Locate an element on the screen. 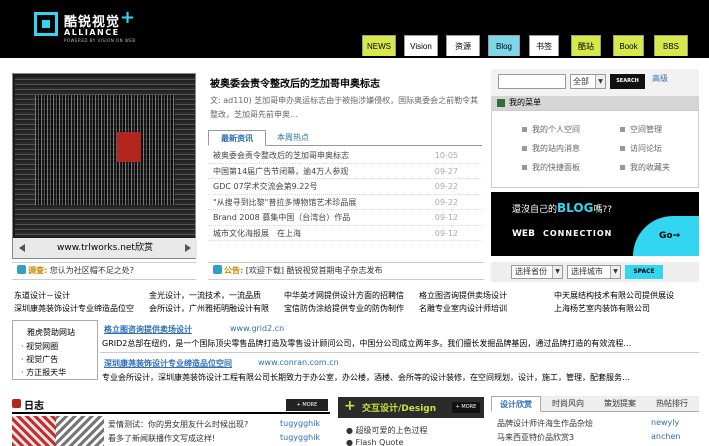 This screenshot has height=446, width=709. sponsor-link: · 方正报天华 is located at coordinates (43, 372).